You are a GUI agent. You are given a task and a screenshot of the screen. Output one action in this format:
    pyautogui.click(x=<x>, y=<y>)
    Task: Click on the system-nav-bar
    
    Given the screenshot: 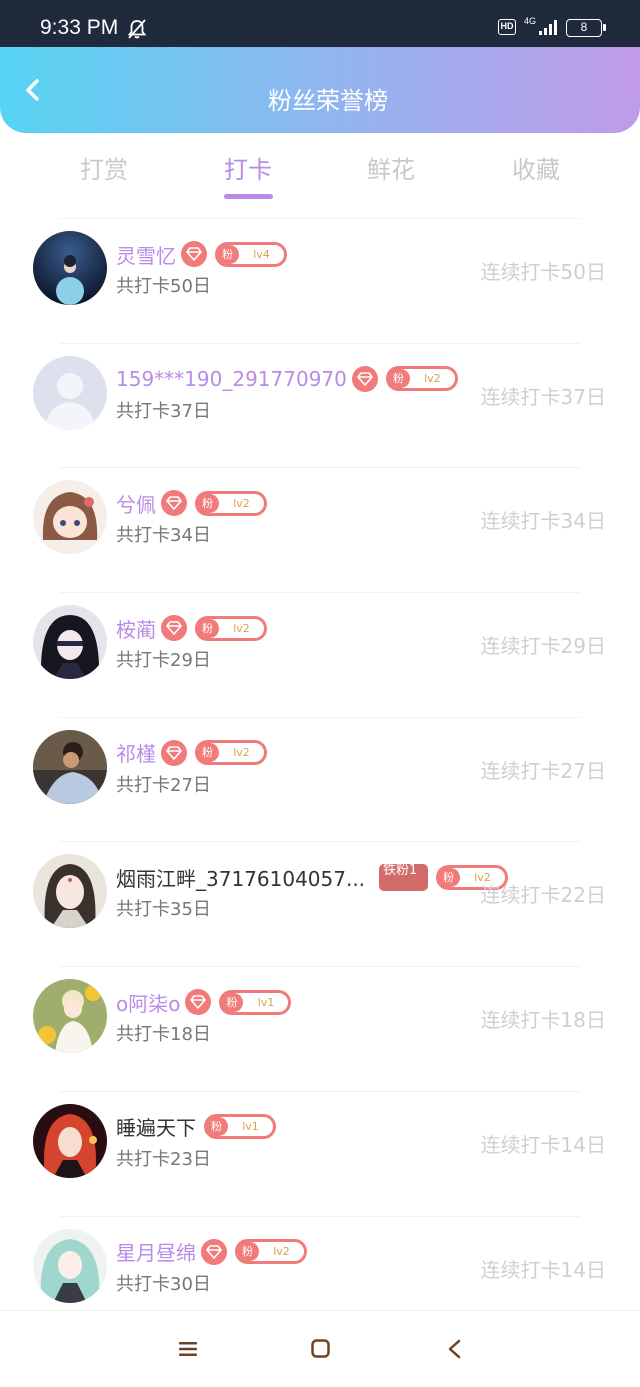 What is the action you would take?
    pyautogui.click(x=320, y=1348)
    